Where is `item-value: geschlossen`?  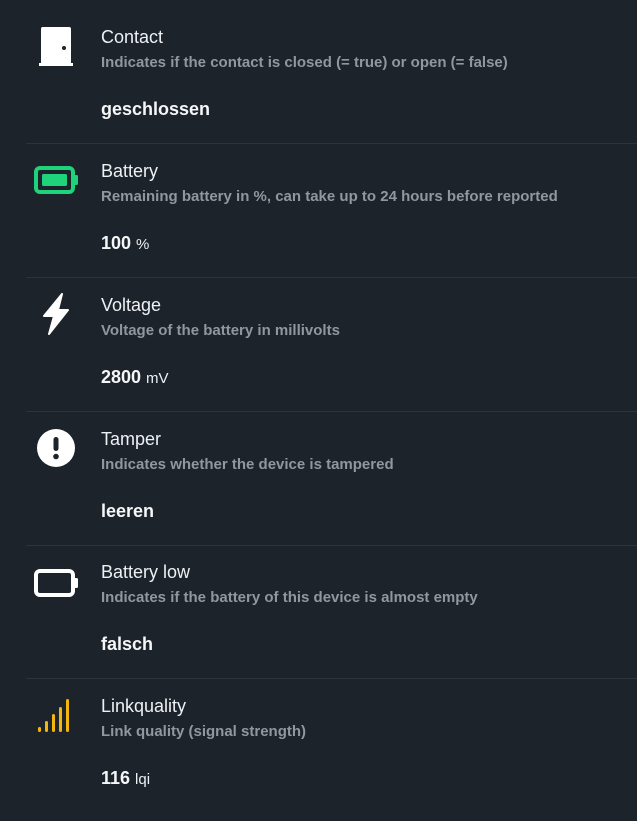 item-value: geschlossen is located at coordinates (156, 109).